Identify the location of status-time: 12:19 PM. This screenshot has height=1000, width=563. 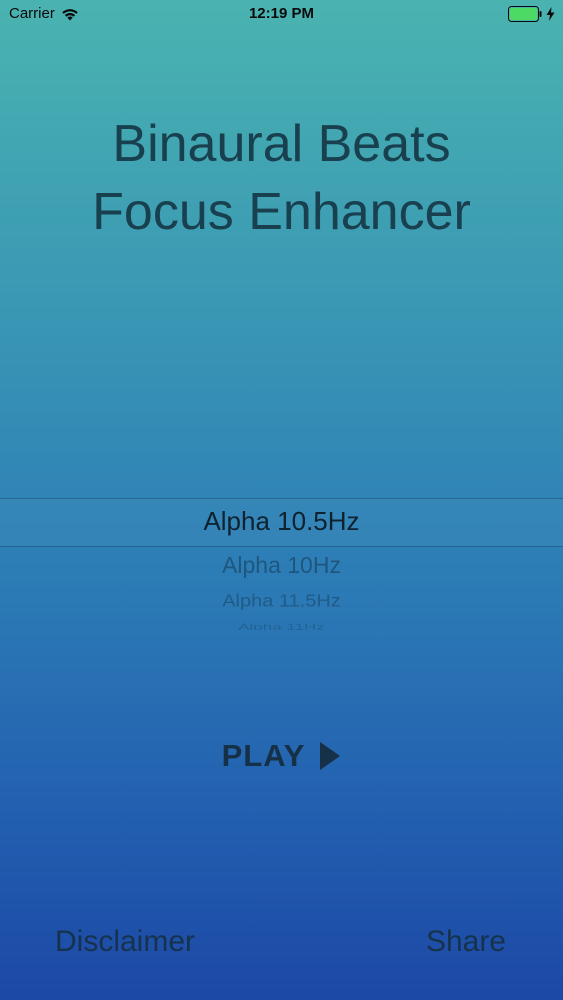
(281, 13).